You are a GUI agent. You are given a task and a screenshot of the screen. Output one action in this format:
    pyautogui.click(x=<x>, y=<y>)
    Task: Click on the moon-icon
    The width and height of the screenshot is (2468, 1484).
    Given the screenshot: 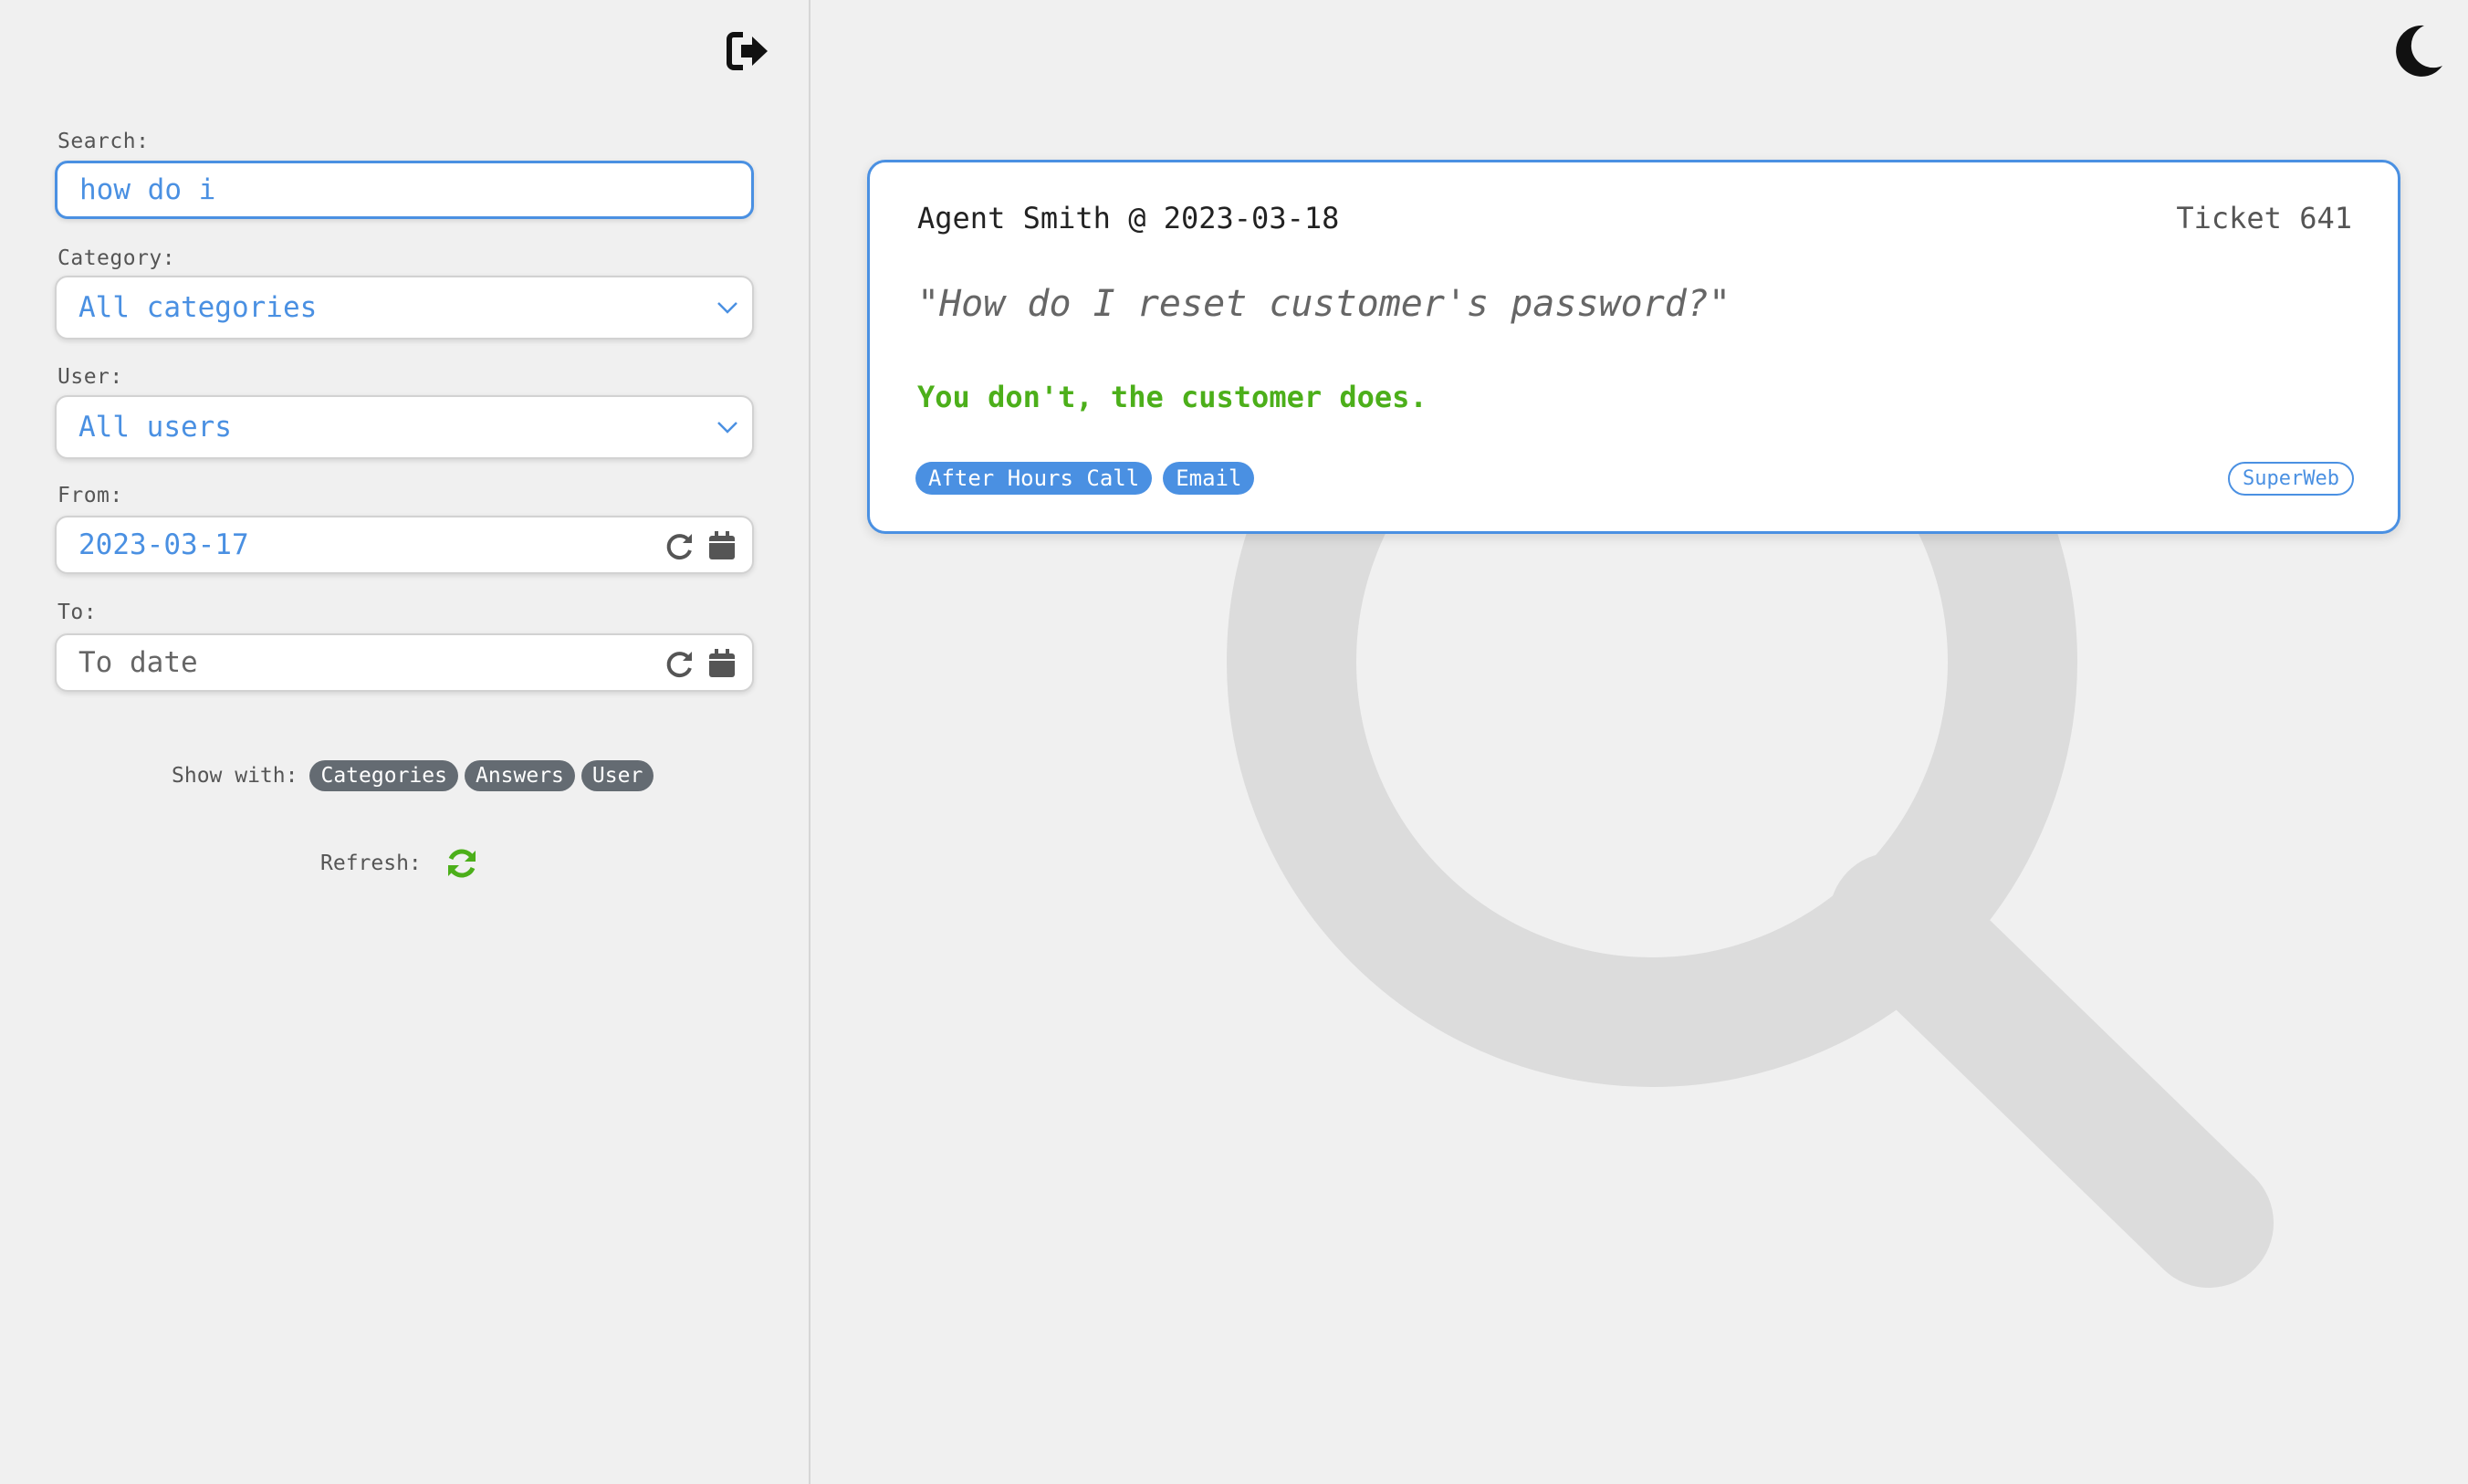 What is the action you would take?
    pyautogui.click(x=2418, y=50)
    